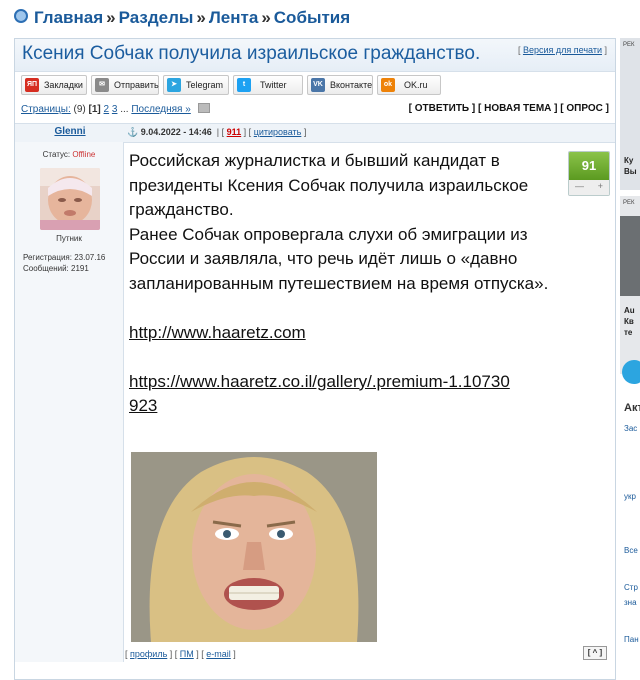 Image resolution: width=640 pixels, height=680 pixels. What do you see at coordinates (132, 132) in the screenshot?
I see `anchor-icon: ⚓` at bounding box center [132, 132].